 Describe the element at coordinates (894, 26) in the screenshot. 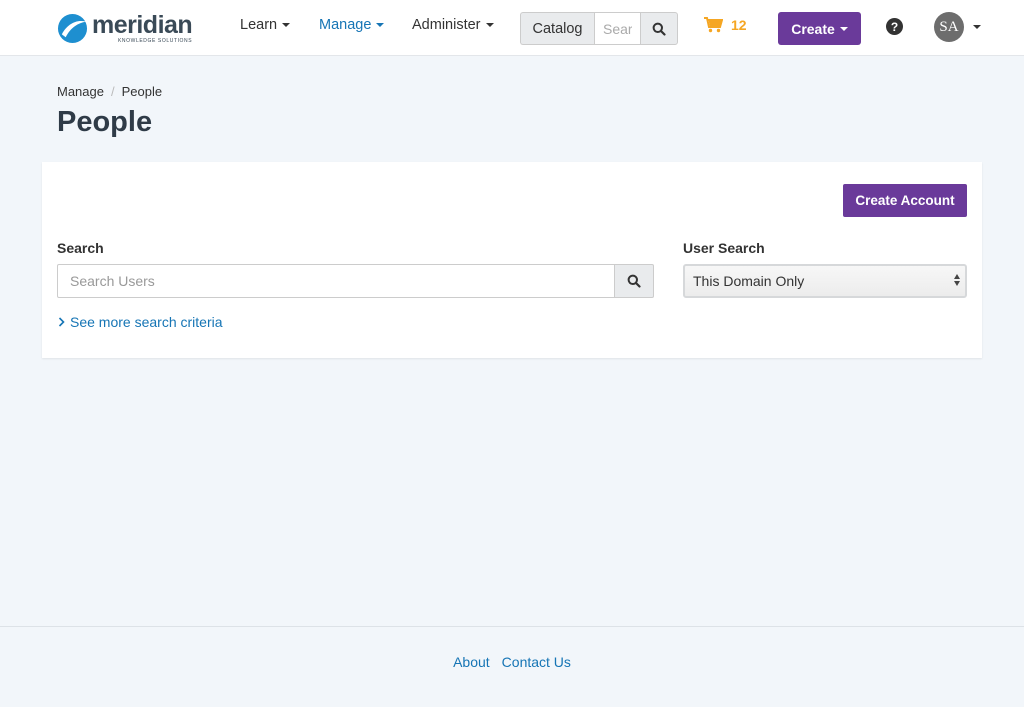

I see `question-circle-icon: ?` at that location.